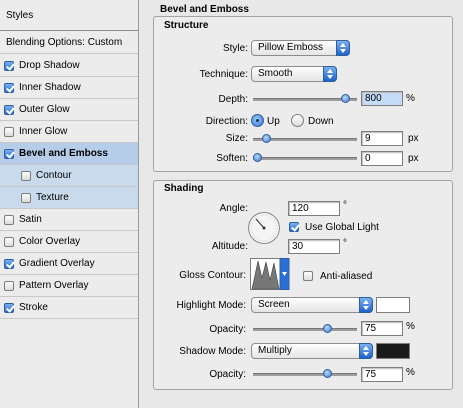  What do you see at coordinates (69, 15) in the screenshot?
I see `styles-header: Styles` at bounding box center [69, 15].